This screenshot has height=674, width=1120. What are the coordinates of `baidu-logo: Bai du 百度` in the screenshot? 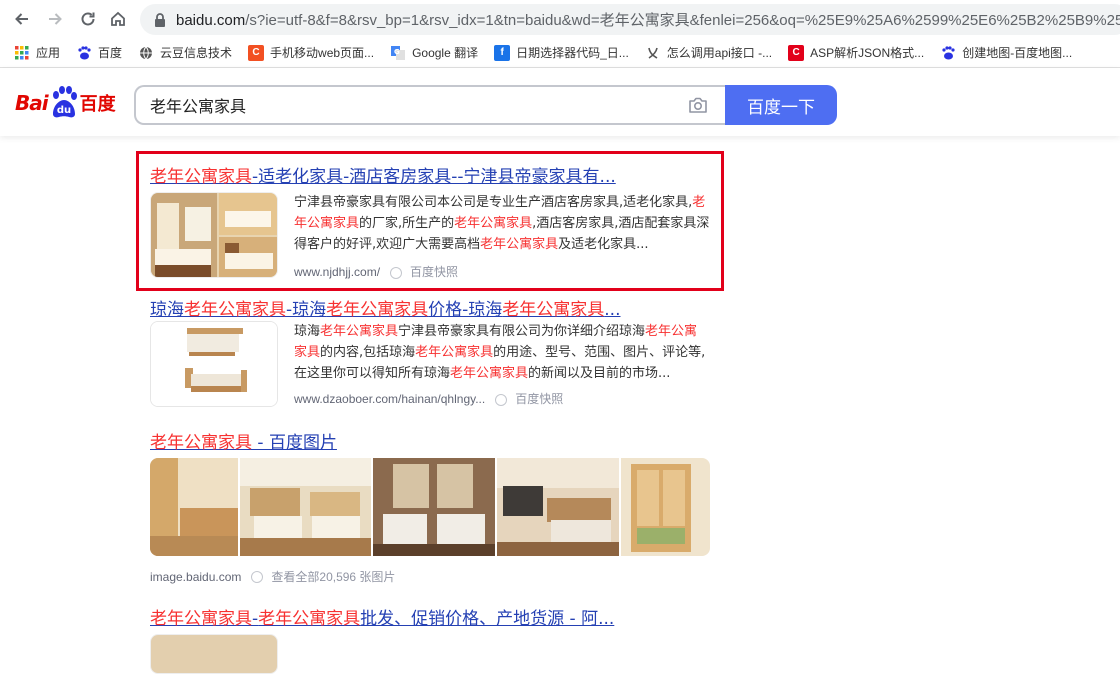 It's located at (65, 103).